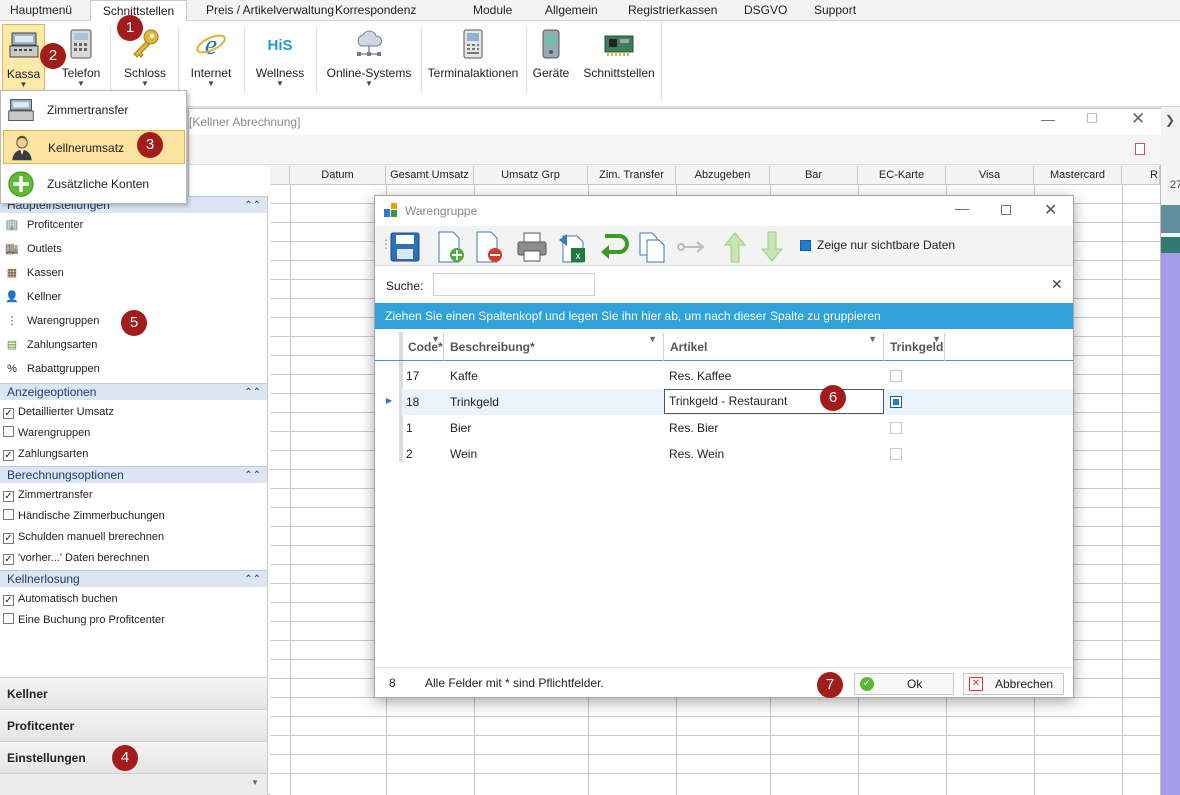 Image resolution: width=1180 pixels, height=795 pixels. Describe the element at coordinates (473, 60) in the screenshot. I see `ribbon-terminalaktionen-button: Terminalaktionen` at that location.